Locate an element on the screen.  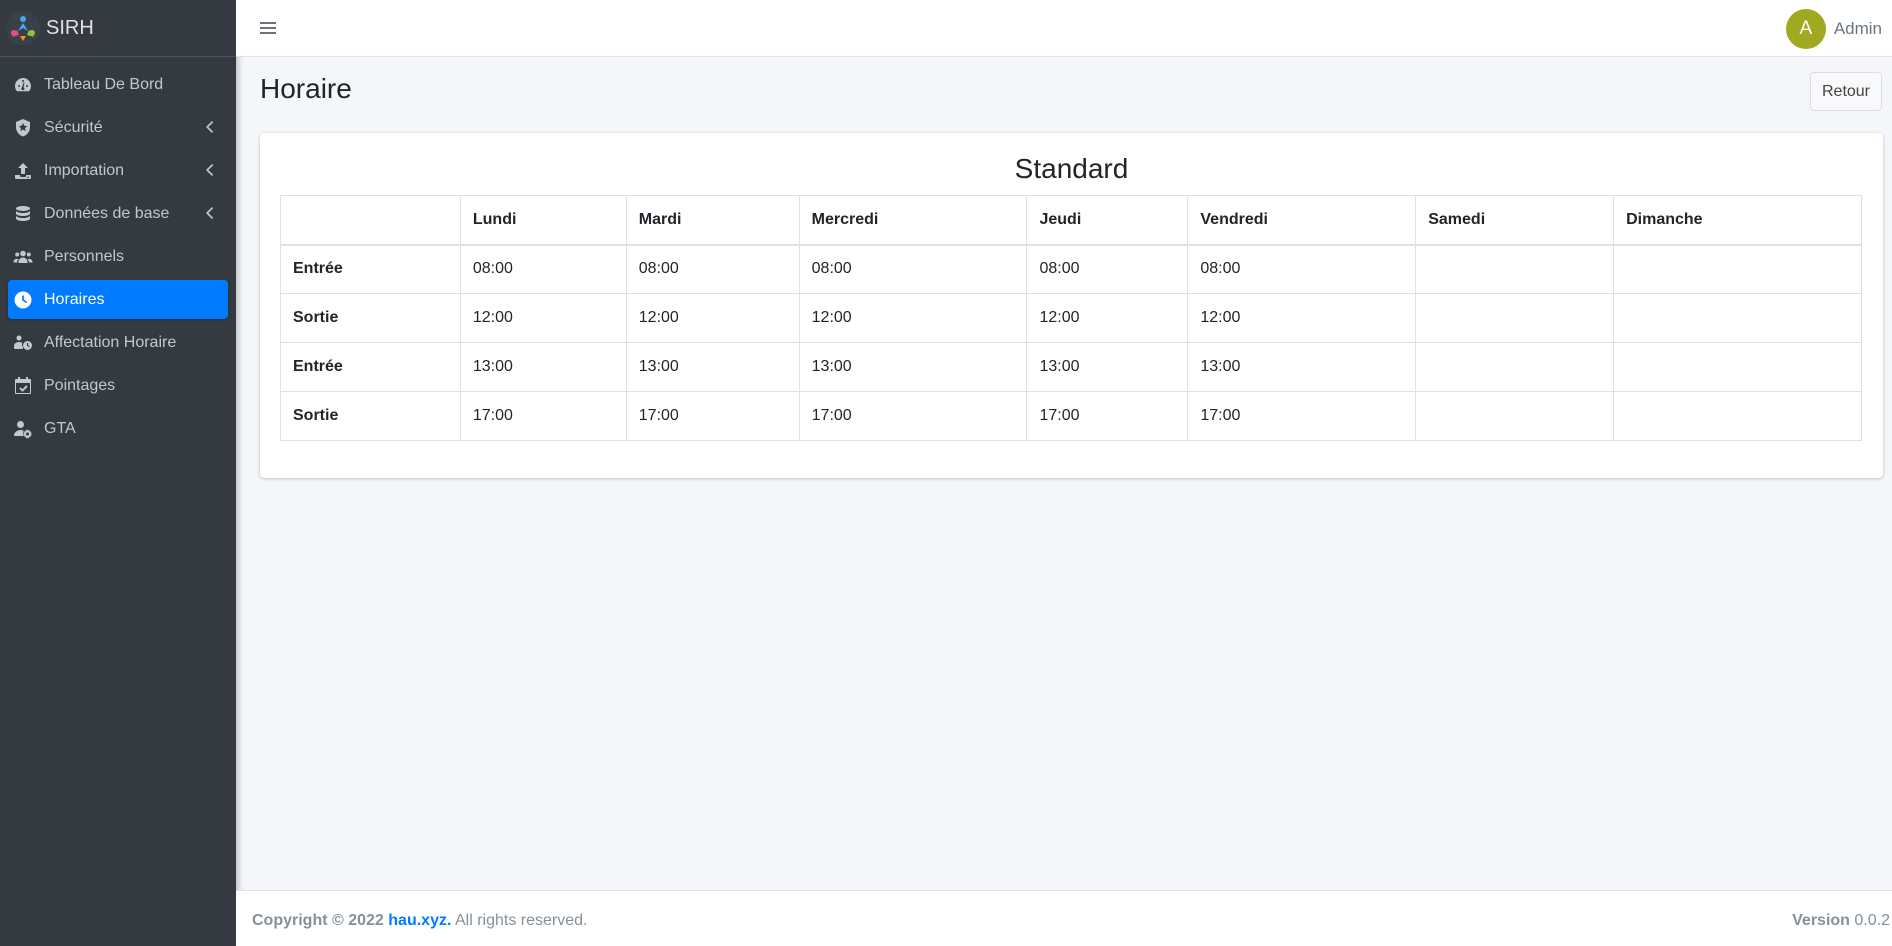
version-value: 0.0.2 is located at coordinates (1872, 920).